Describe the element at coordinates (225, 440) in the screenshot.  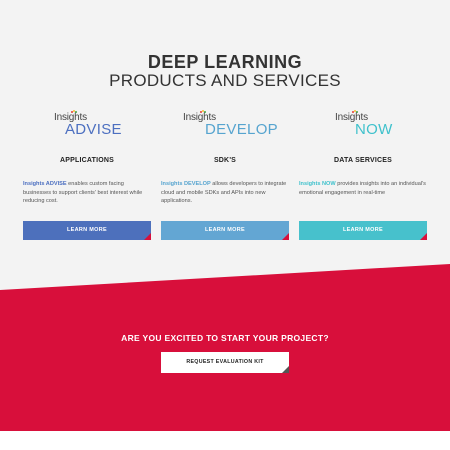
I see `footer-strip` at that location.